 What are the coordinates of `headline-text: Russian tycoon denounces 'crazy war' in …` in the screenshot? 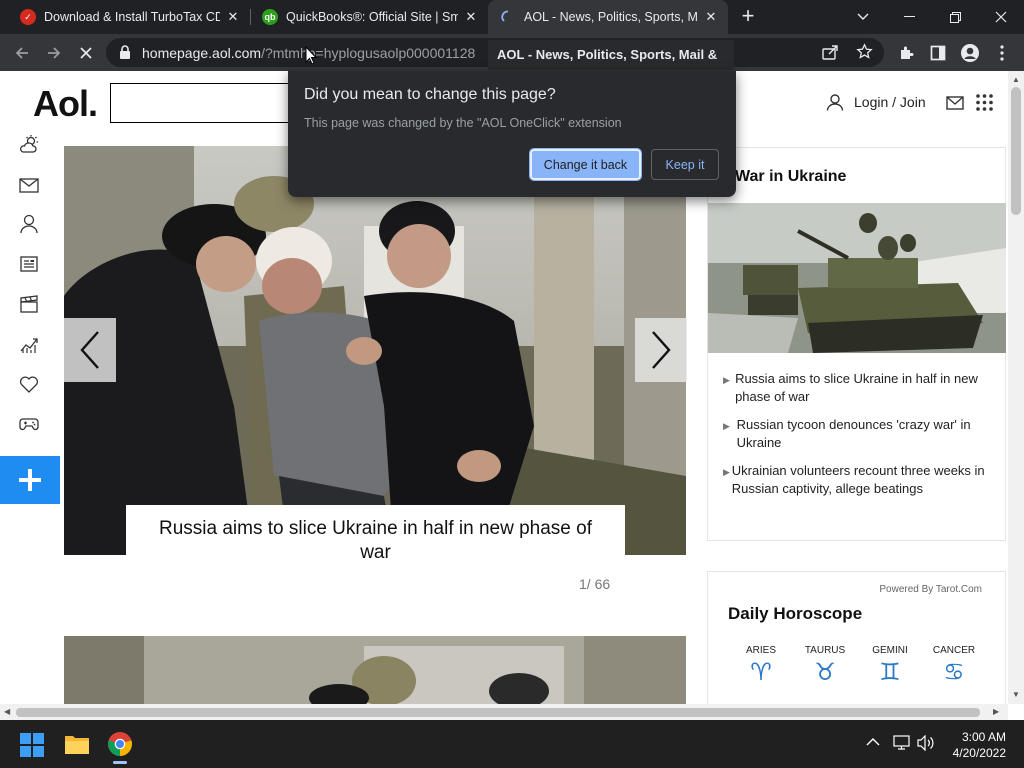 It's located at (853, 433).